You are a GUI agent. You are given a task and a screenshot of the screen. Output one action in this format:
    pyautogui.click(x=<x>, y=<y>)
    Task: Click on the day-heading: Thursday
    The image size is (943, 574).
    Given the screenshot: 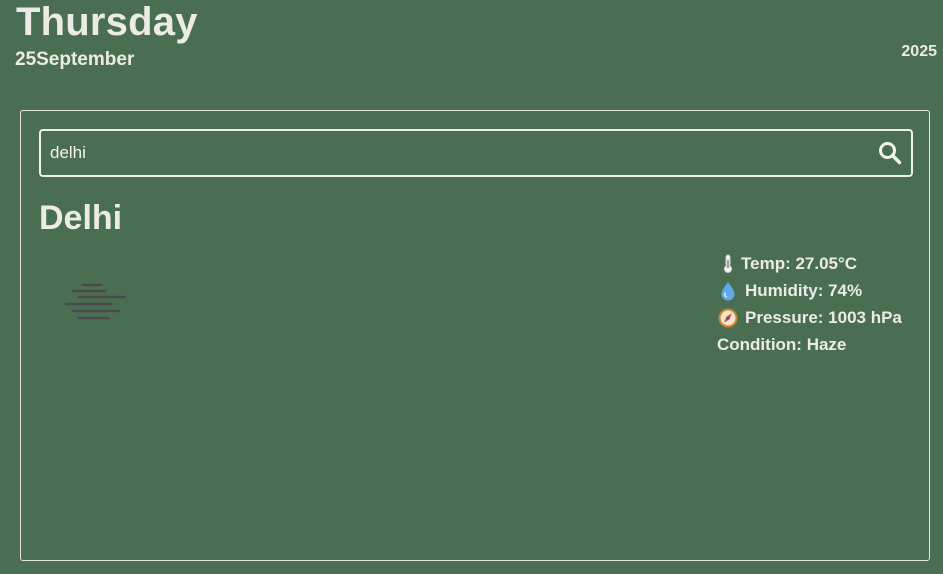 What is the action you would take?
    pyautogui.click(x=107, y=22)
    